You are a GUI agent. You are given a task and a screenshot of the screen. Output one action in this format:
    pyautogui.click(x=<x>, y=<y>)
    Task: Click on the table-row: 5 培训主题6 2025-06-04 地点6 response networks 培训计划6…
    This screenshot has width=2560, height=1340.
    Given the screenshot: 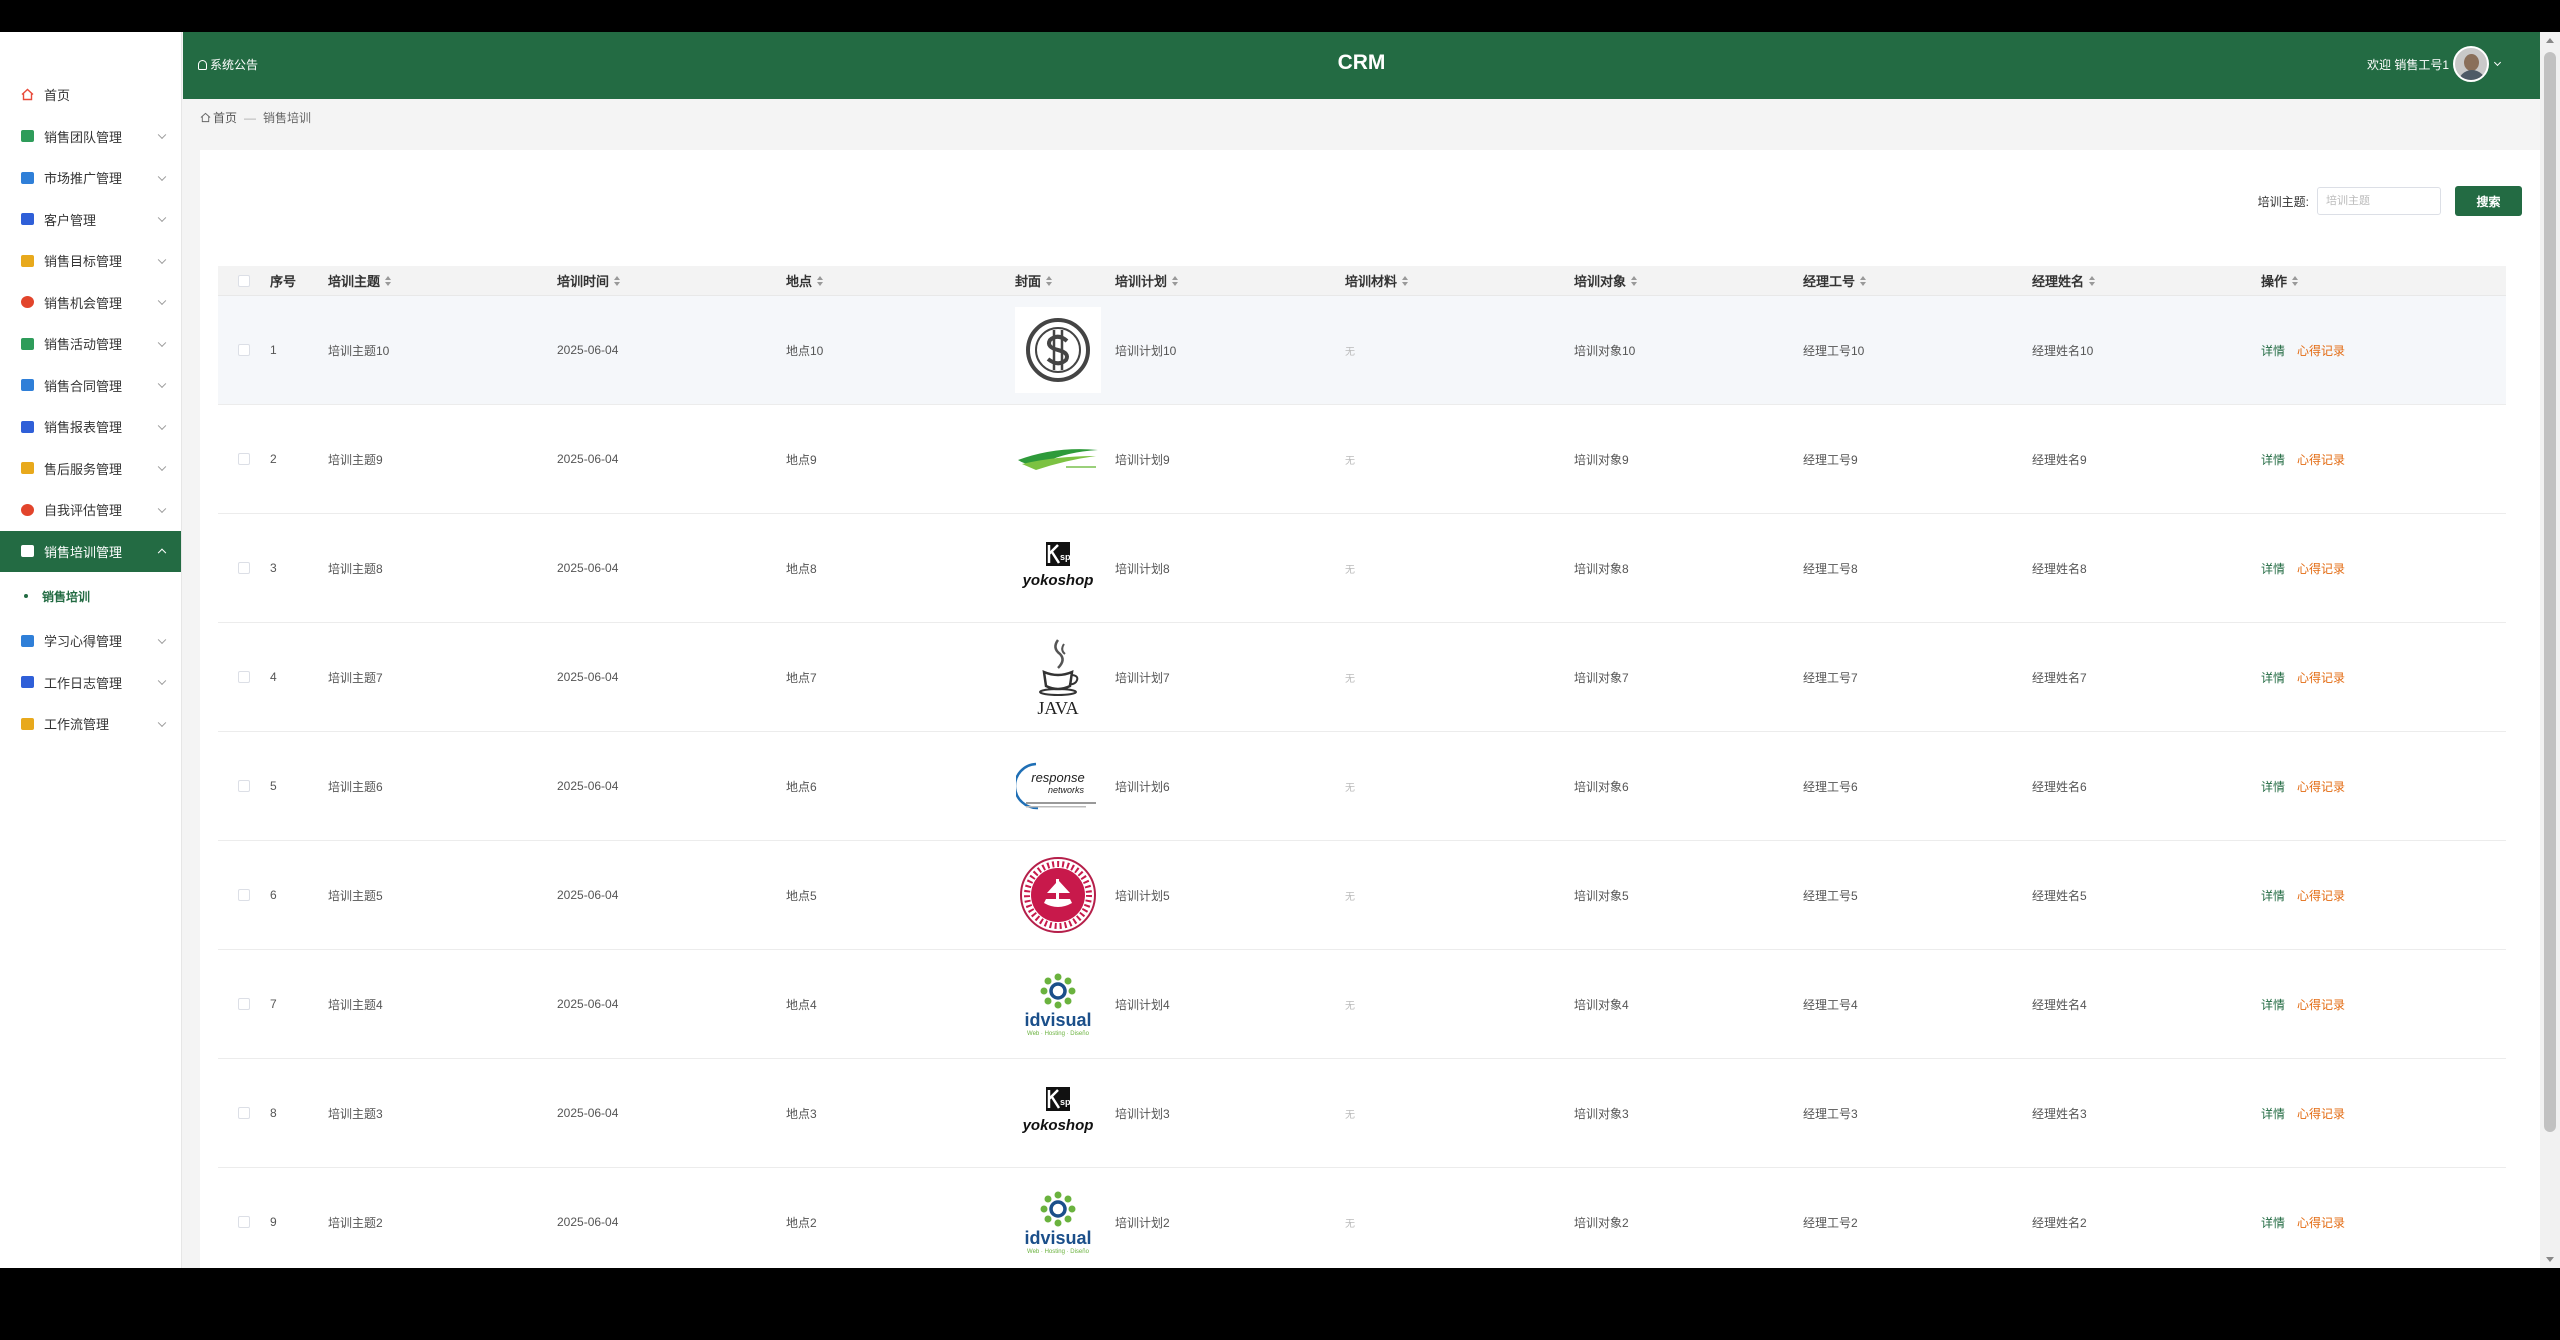 What is the action you would take?
    pyautogui.click(x=1362, y=786)
    